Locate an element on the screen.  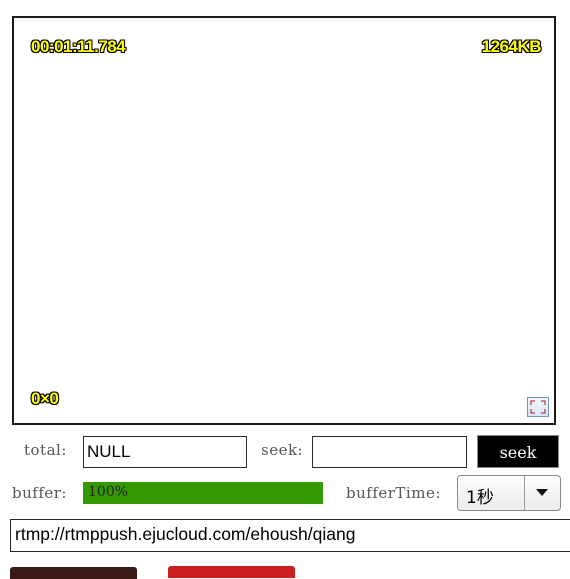
buffer-percent-text: 100% is located at coordinates (108, 492).